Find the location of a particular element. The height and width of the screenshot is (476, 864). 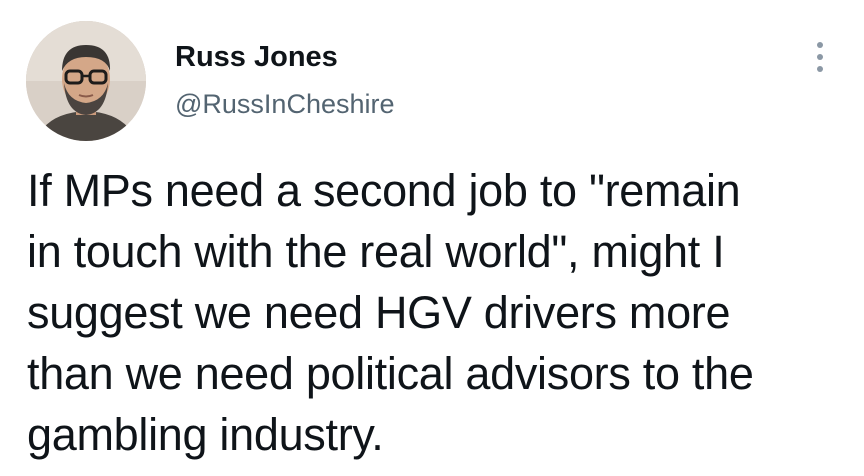

tweet-text-line: If MPs need a second job to "remain is located at coordinates (384, 190).